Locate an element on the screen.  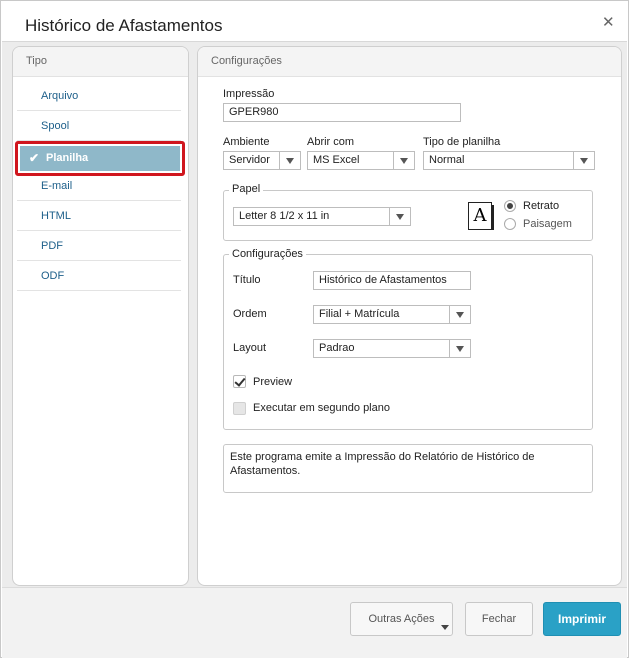
tipo-selected-highlight: ✔ Planilha is located at coordinates (100, 158).